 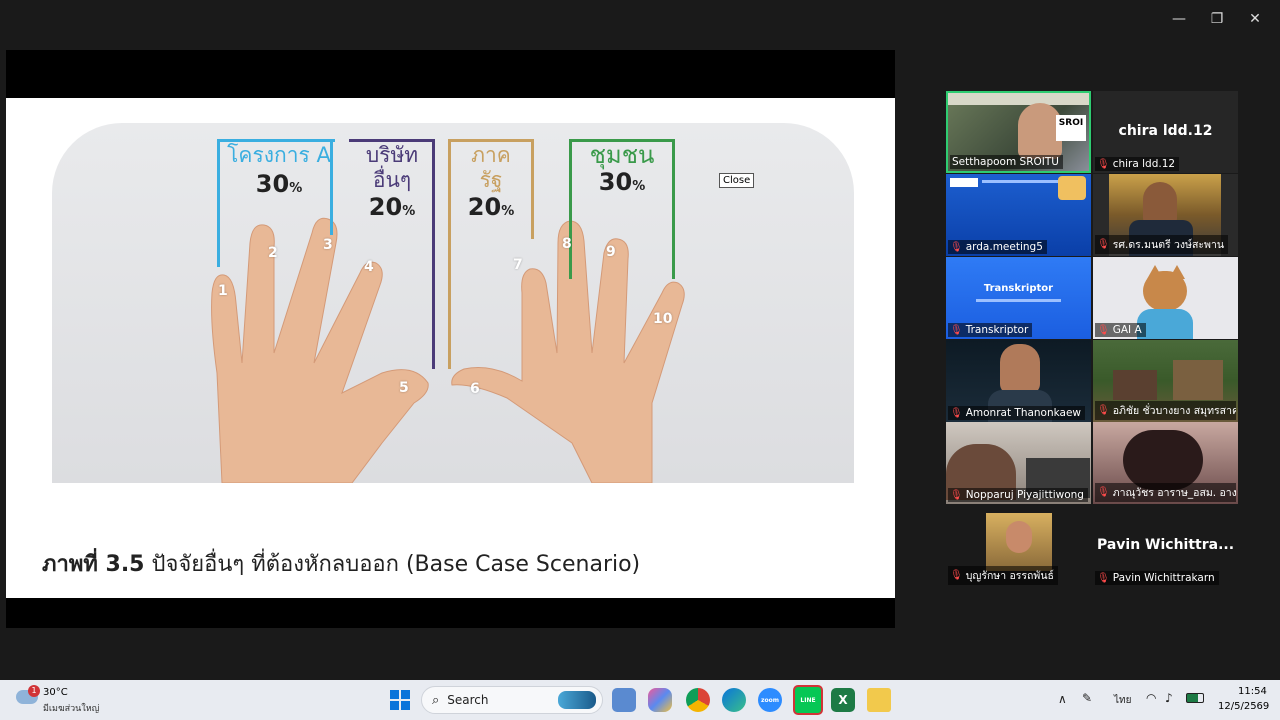 I want to click on transkriptor-logo: Transkriptor, so click(x=1018, y=288).